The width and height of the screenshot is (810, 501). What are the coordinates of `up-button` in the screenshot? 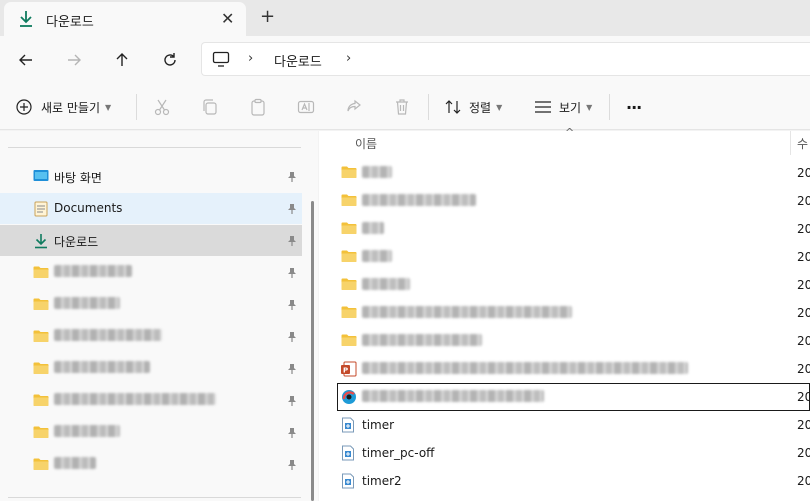 It's located at (122, 60).